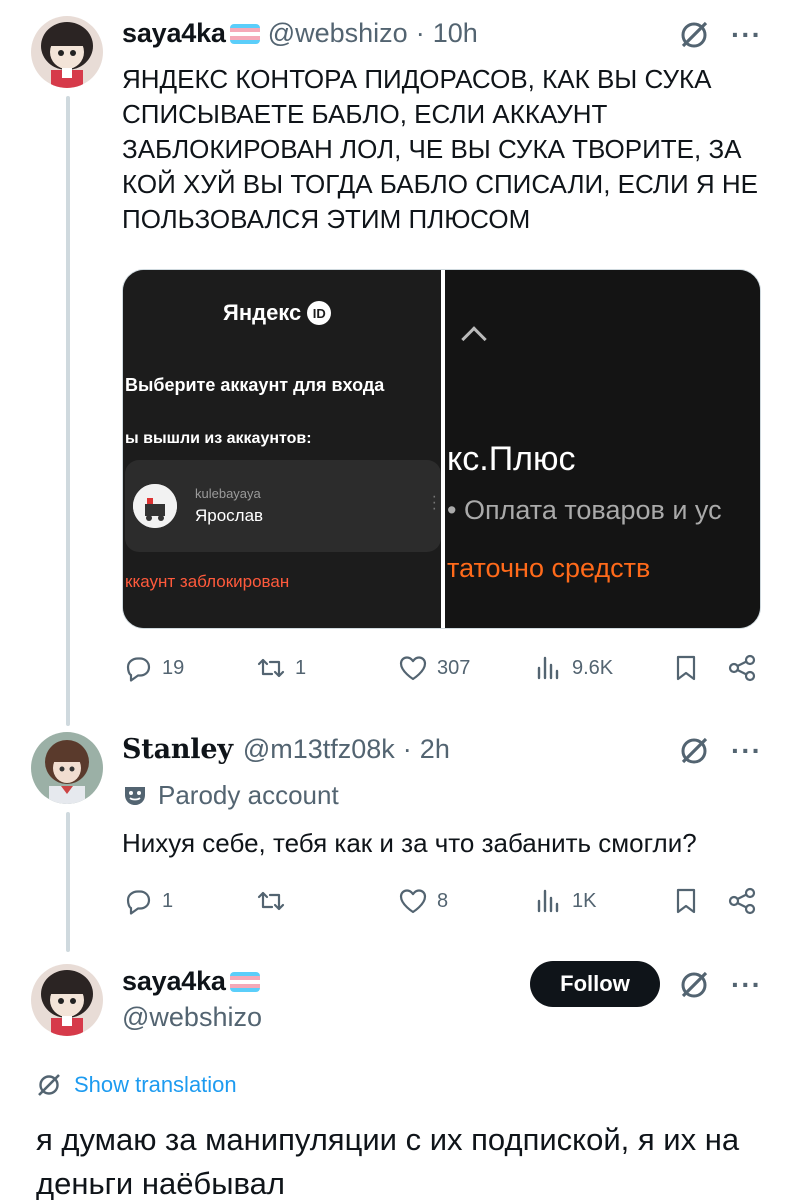 Image resolution: width=794 pixels, height=1200 pixels. What do you see at coordinates (177, 749) in the screenshot?
I see `display-name: Stanley` at bounding box center [177, 749].